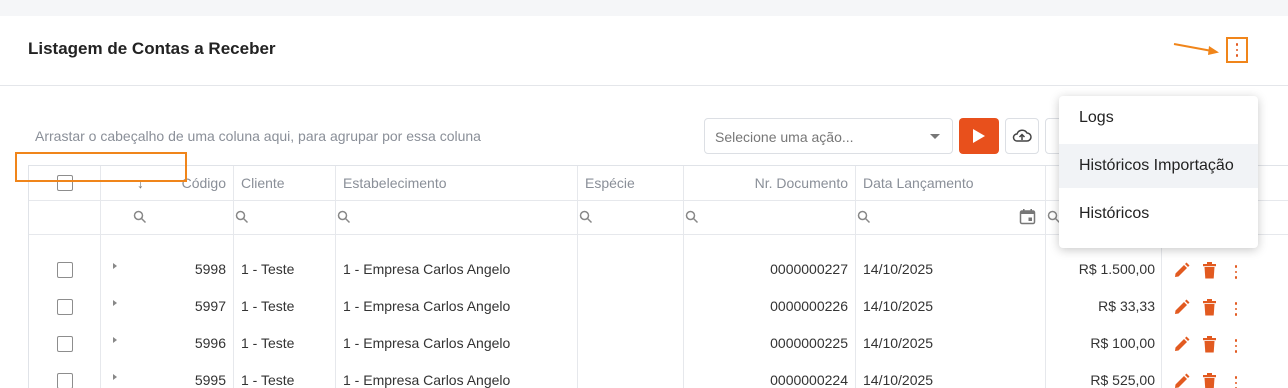 This screenshot has height=388, width=1288. I want to click on annotation-arrow-icon, so click(1196, 49).